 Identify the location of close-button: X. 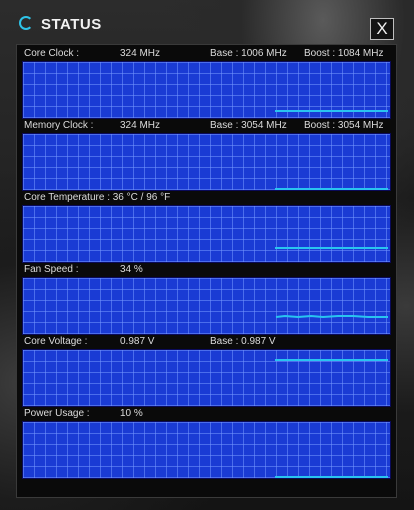
(382, 29).